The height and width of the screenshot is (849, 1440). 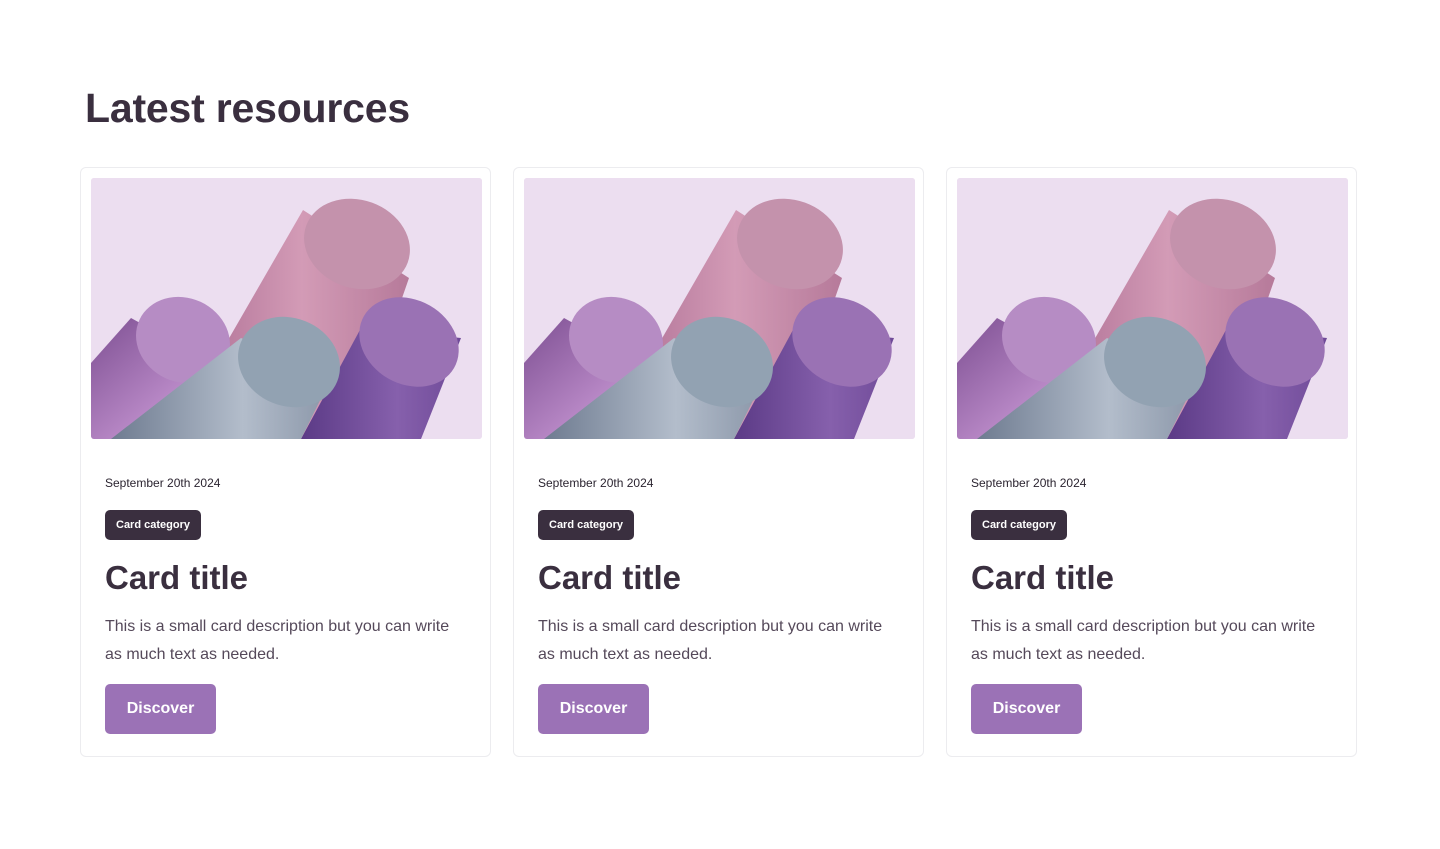 I want to click on section-title: Latest resources, so click(x=247, y=108).